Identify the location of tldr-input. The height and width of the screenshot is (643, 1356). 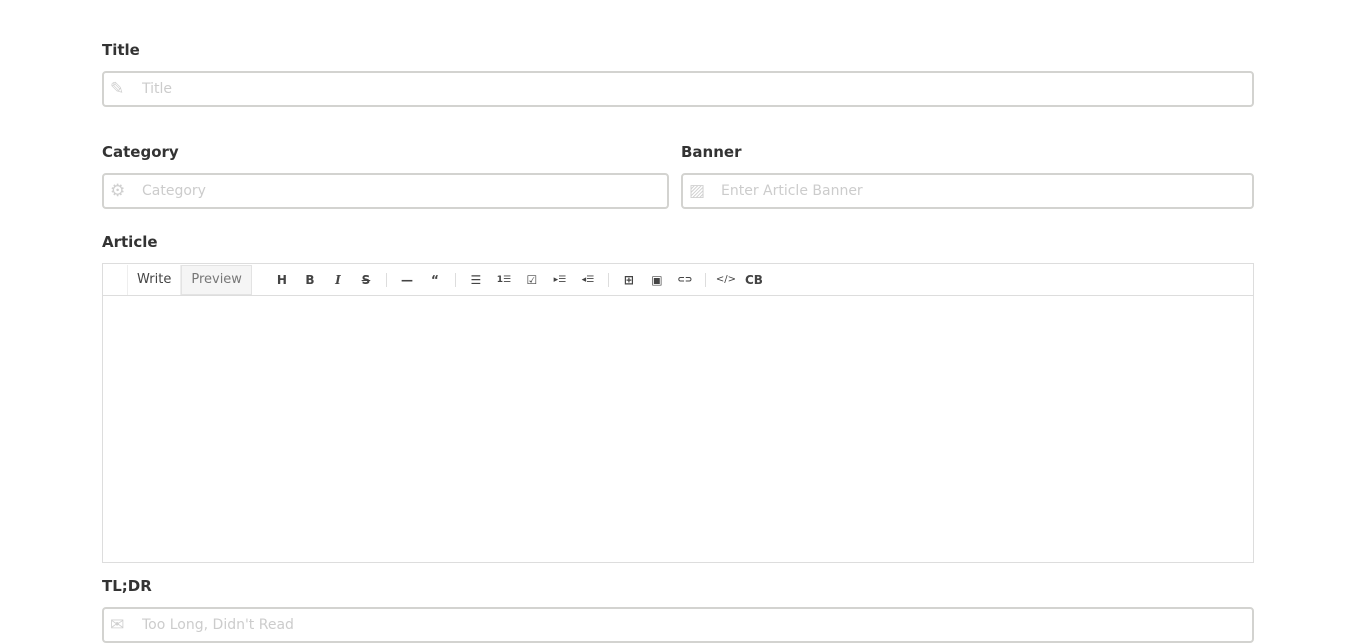
(696, 625).